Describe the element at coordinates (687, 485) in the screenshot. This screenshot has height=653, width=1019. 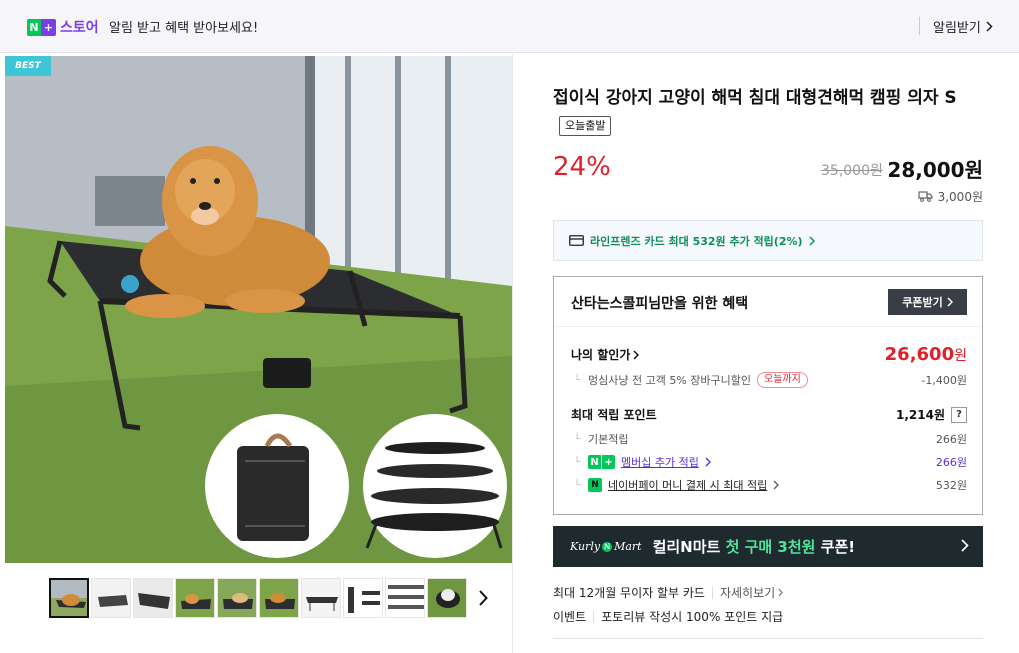
I see `npay-points-link: 네이버페이 머니 결제 시 최대 적립` at that location.